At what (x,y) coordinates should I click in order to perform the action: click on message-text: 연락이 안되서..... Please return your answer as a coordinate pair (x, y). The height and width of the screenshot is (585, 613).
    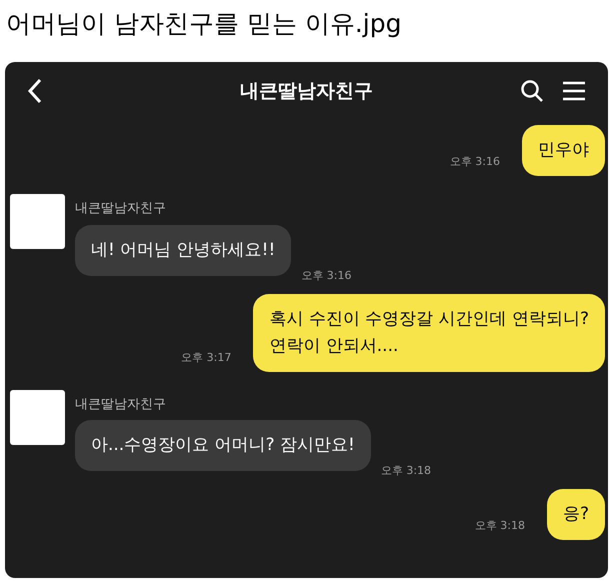
    Looking at the image, I should click on (334, 346).